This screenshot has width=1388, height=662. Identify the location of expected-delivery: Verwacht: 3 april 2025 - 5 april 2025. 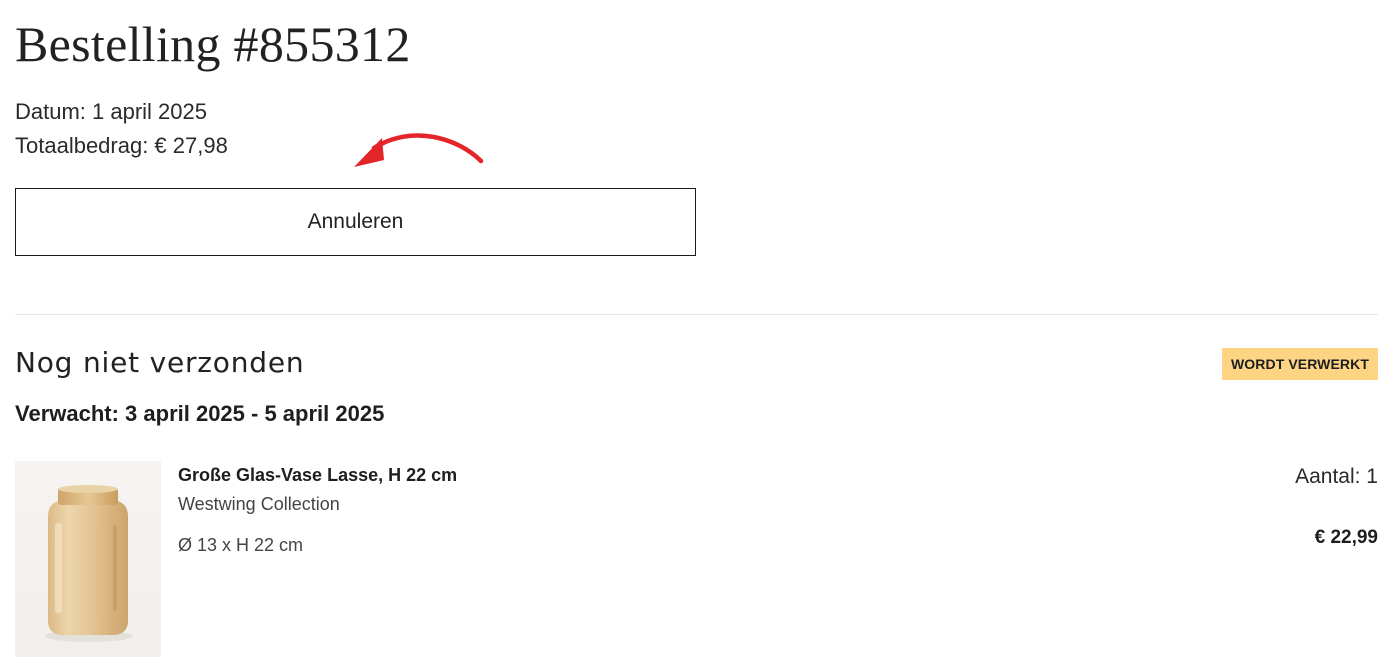
(200, 413).